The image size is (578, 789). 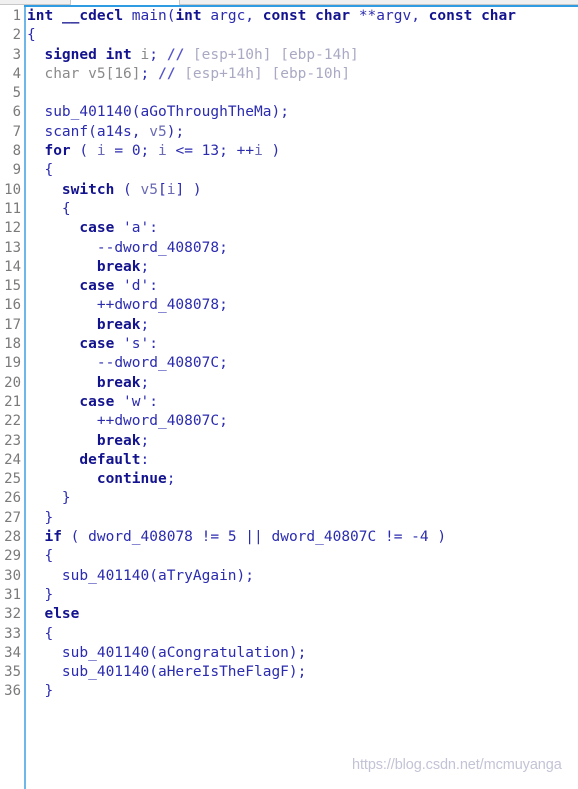 I want to click on token-fn: scanf, so click(x=66, y=131).